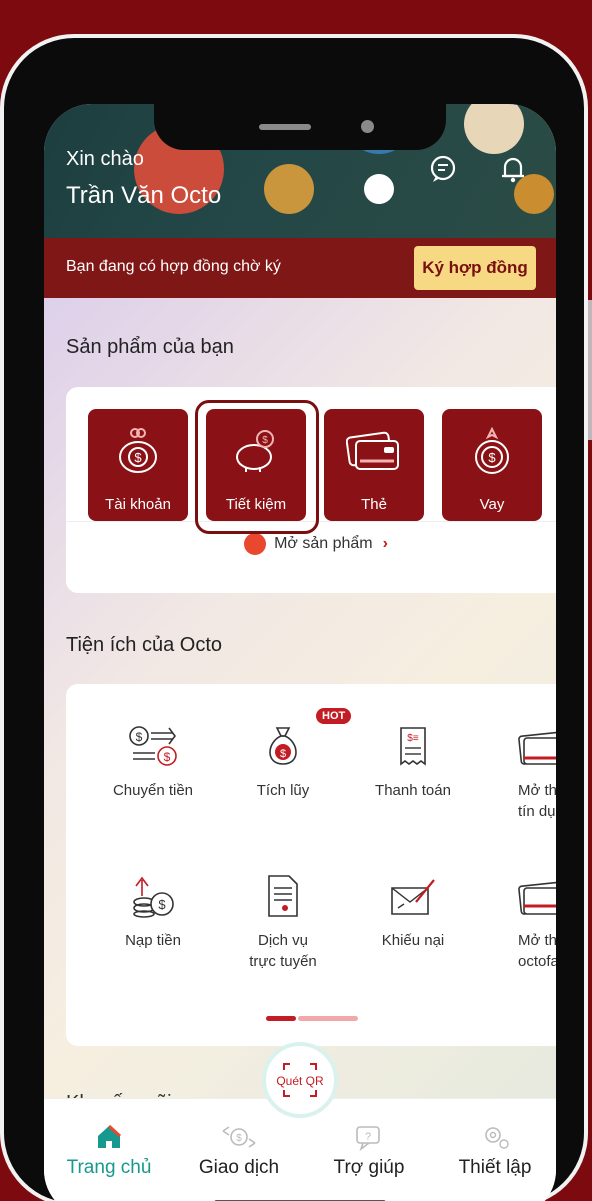 The width and height of the screenshot is (592, 1201). What do you see at coordinates (109, 1151) in the screenshot?
I see `nav-home: Trang chủ` at bounding box center [109, 1151].